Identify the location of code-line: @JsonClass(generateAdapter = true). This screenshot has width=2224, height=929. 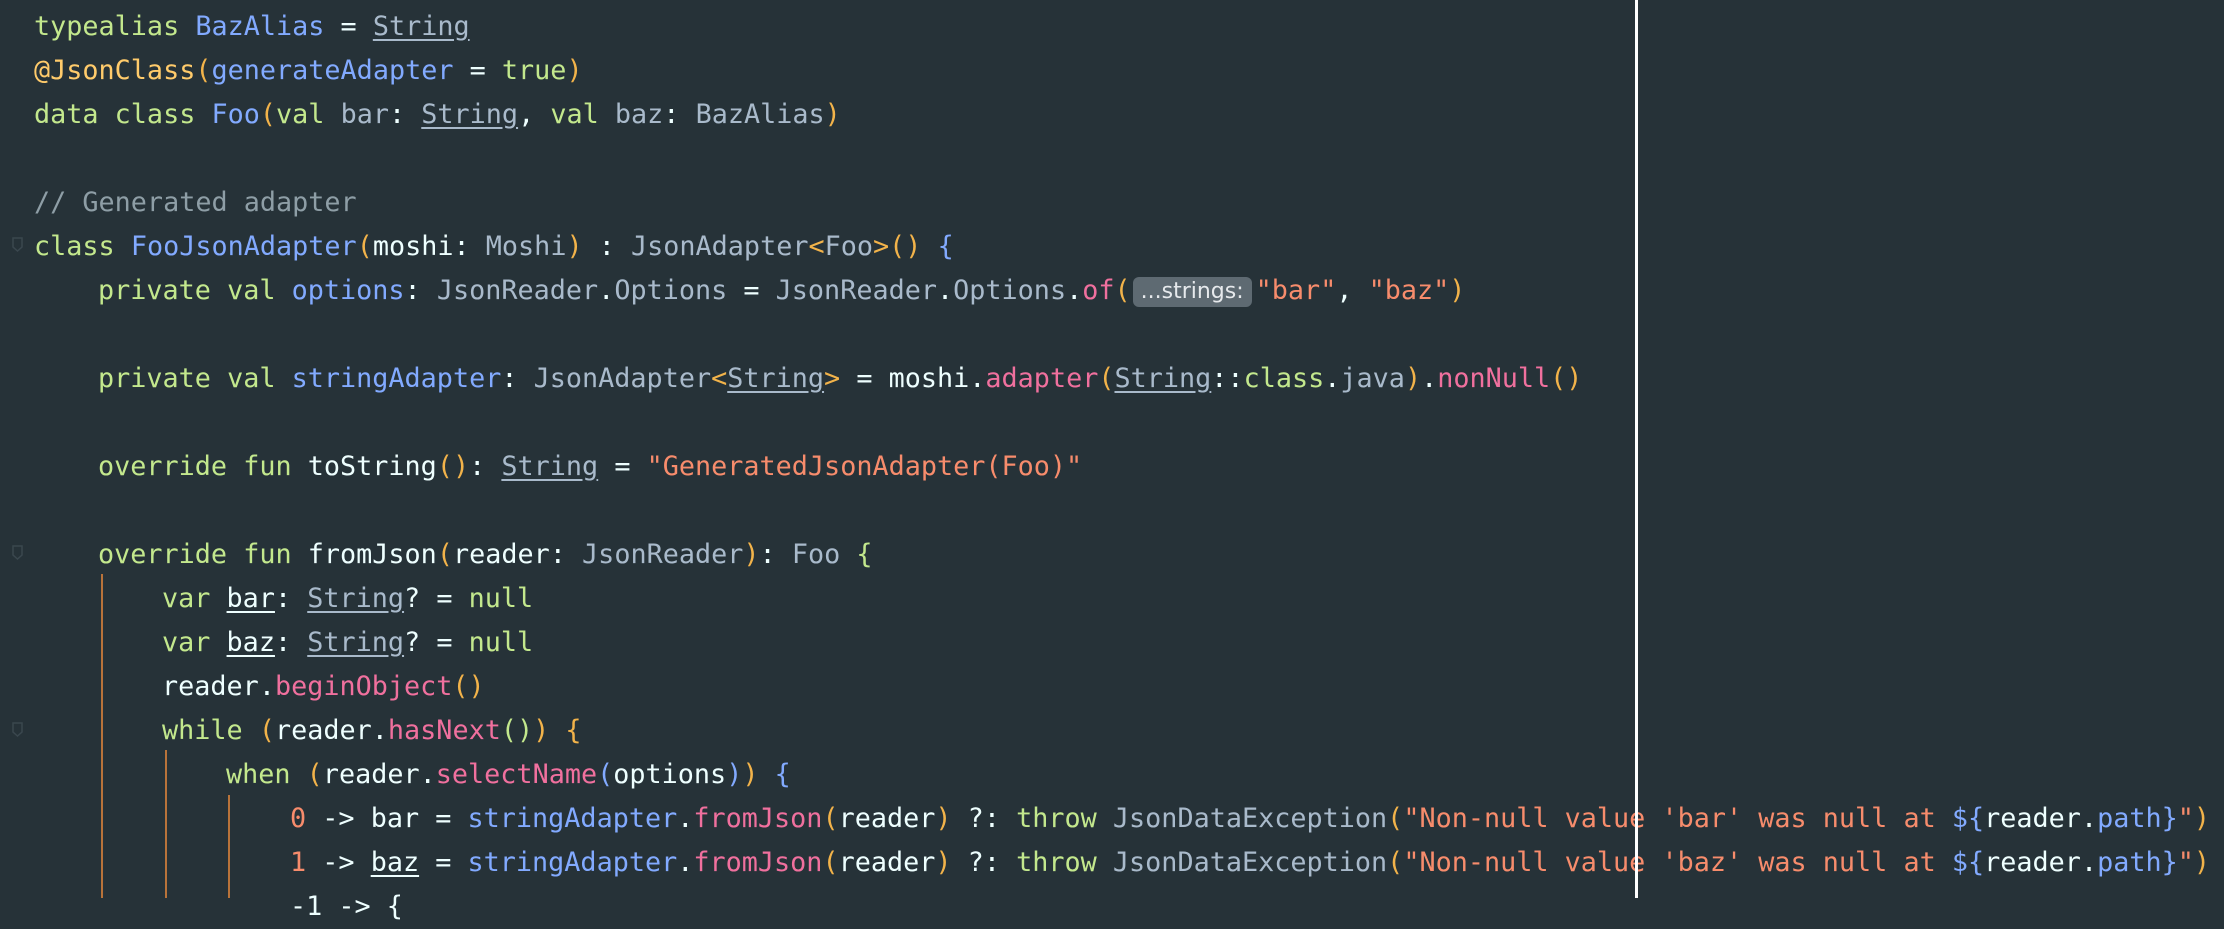
(308, 71).